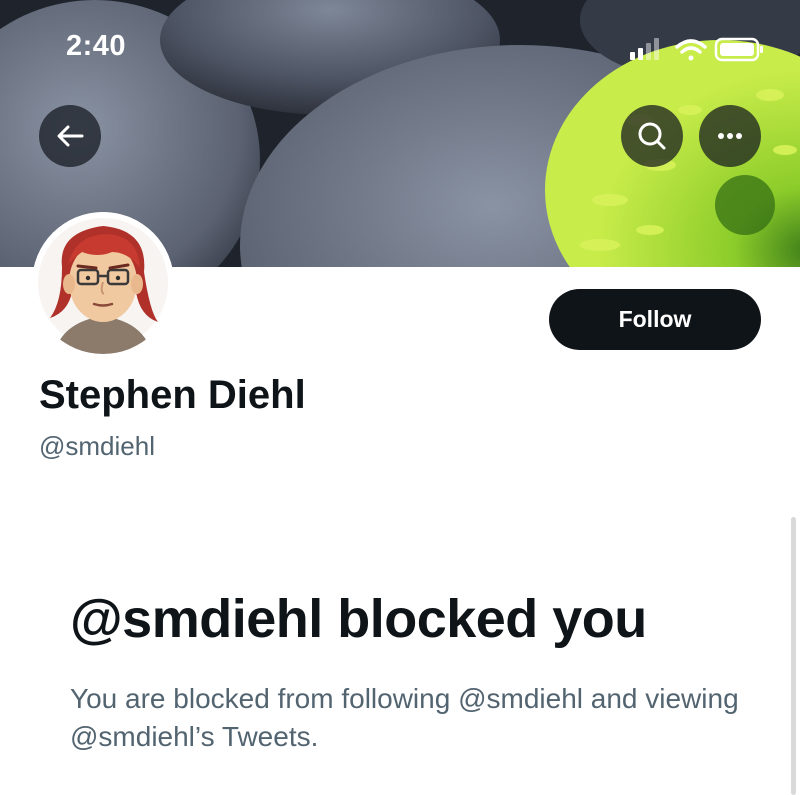 This screenshot has height=795, width=800. I want to click on status-time: 2:40, so click(96, 46).